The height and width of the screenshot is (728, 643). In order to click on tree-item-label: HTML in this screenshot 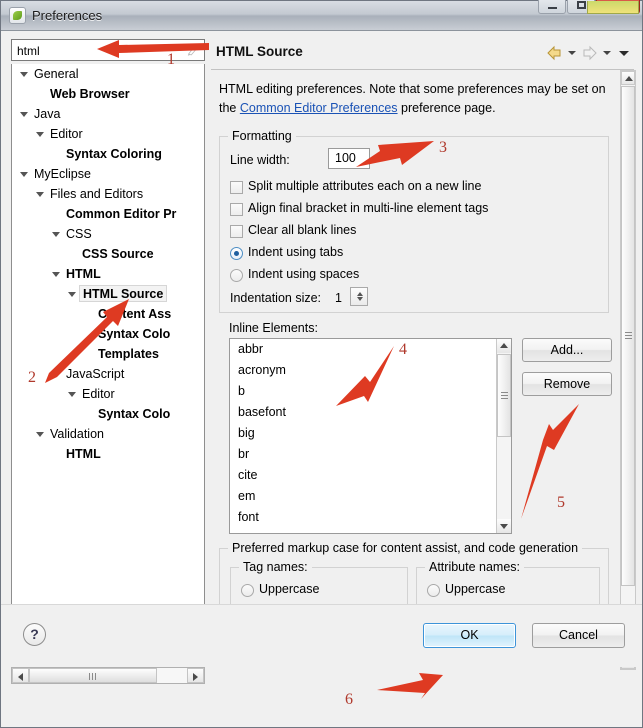, I will do `click(83, 454)`.